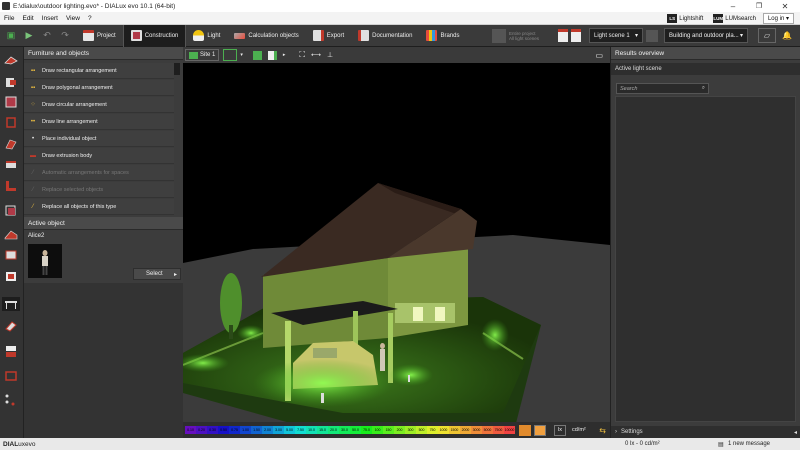  I want to click on calculate-icon, so click(499, 35).